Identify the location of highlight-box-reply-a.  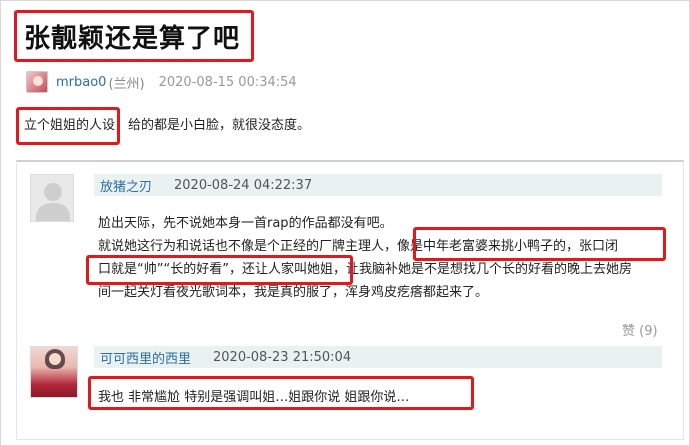
(539, 244).